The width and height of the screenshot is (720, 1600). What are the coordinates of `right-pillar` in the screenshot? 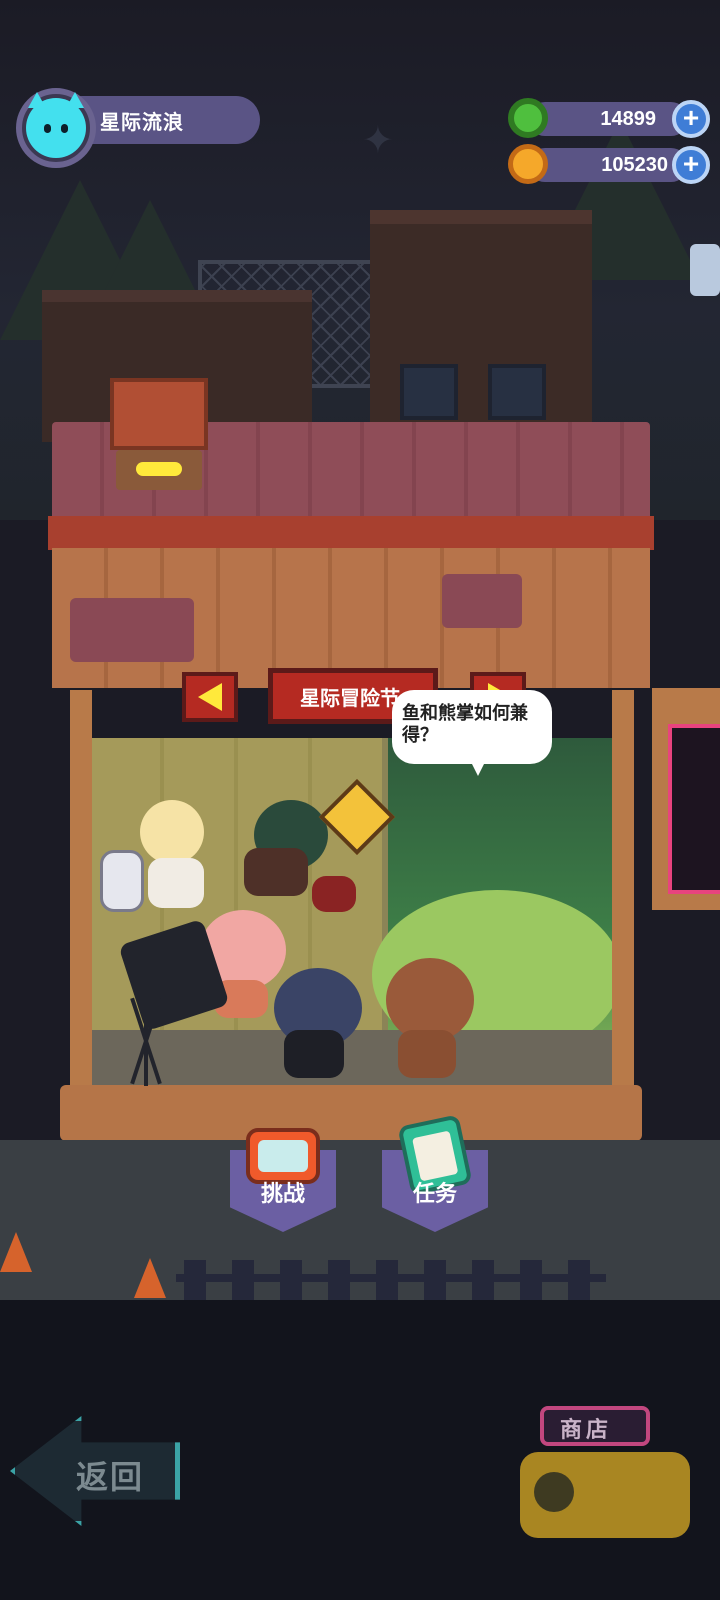 It's located at (623, 888).